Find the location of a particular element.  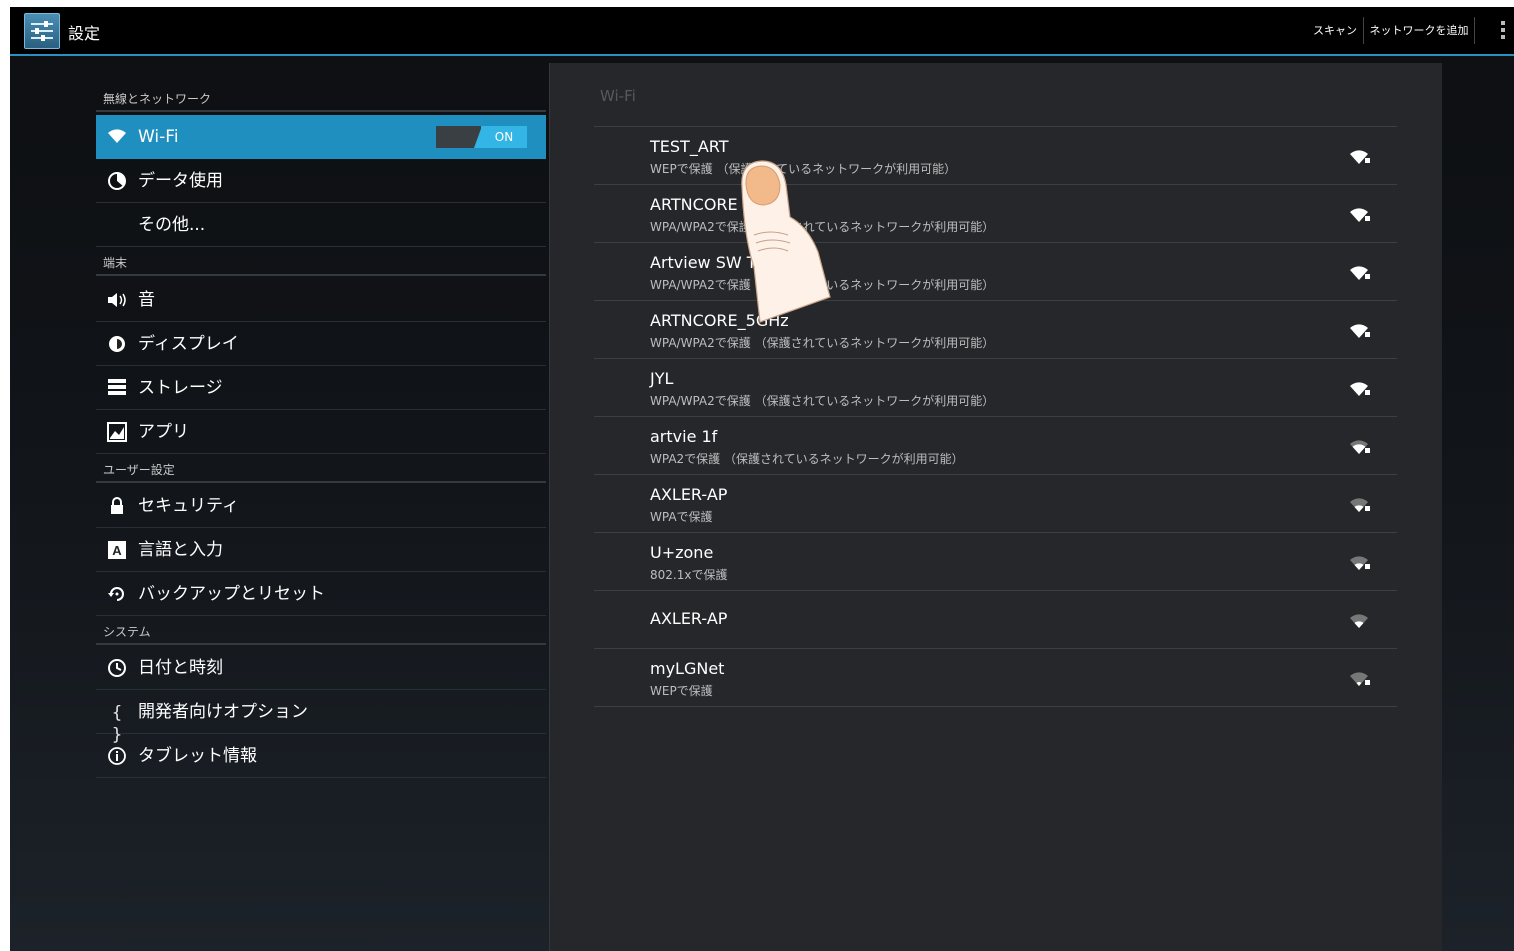

sidebar-item-label: ディスプレイ is located at coordinates (188, 344).